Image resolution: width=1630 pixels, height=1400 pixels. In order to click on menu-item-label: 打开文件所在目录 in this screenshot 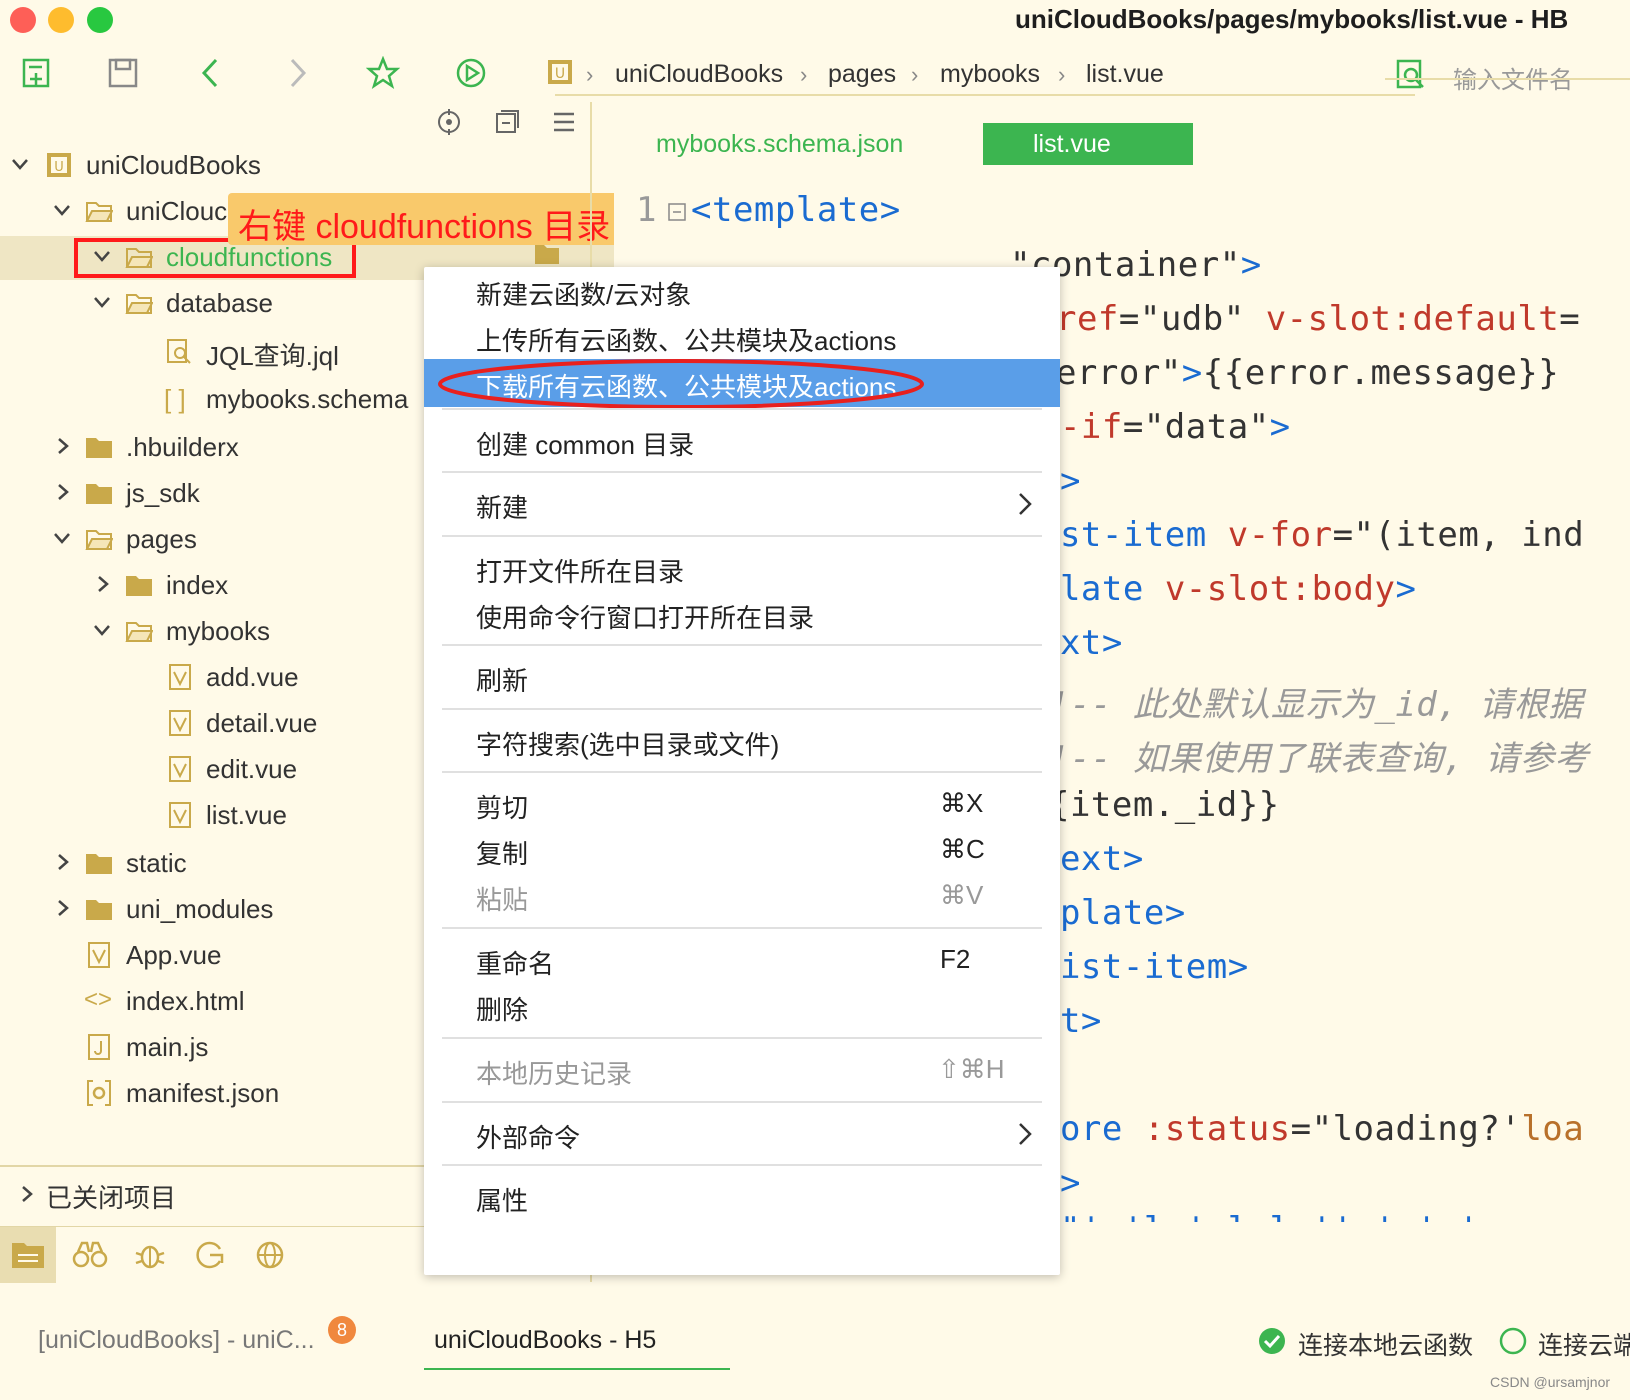, I will do `click(580, 572)`.